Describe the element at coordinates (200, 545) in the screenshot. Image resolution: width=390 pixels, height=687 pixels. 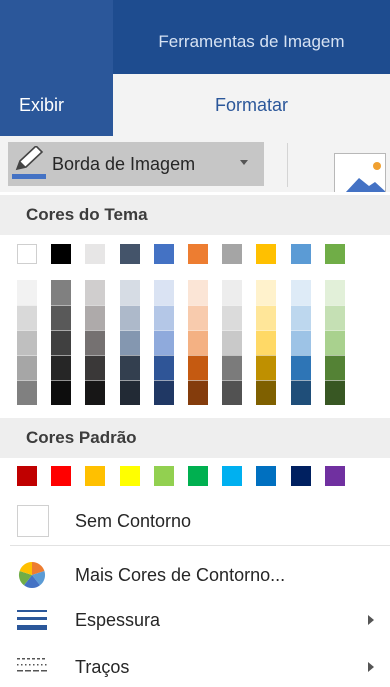
I see `menu-divider` at that location.